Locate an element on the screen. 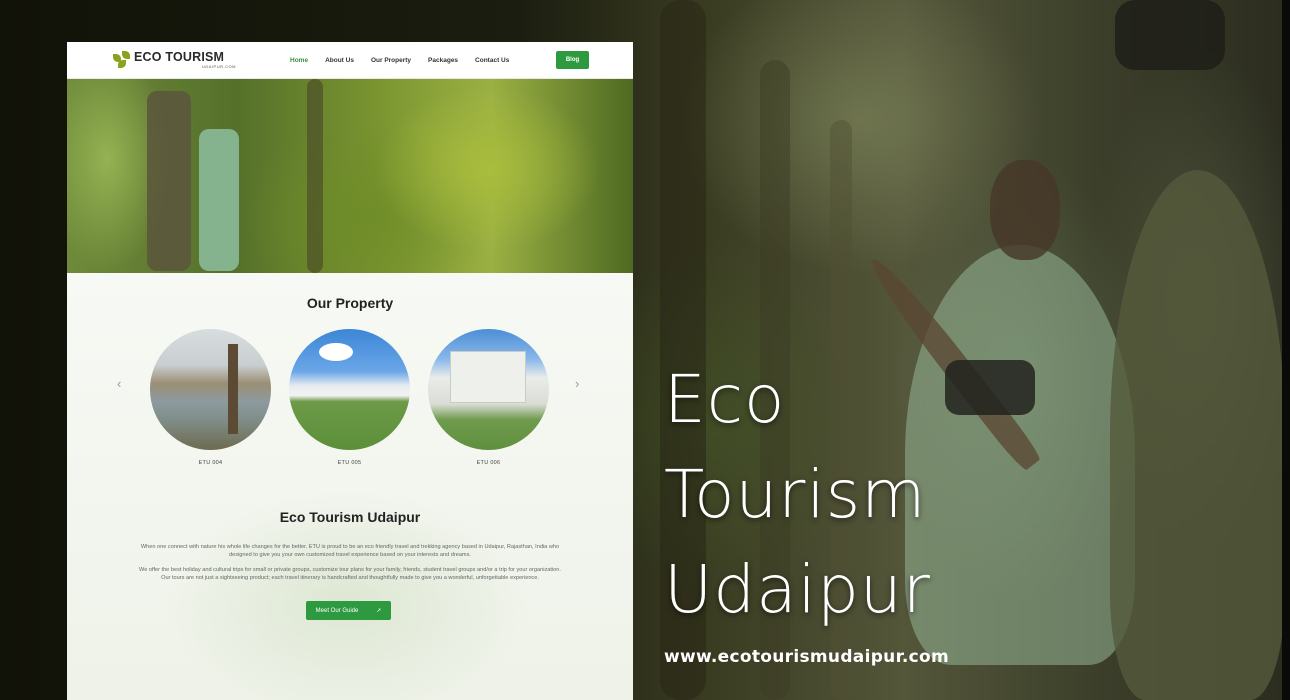 The width and height of the screenshot is (1290, 700). person-head is located at coordinates (1025, 210).